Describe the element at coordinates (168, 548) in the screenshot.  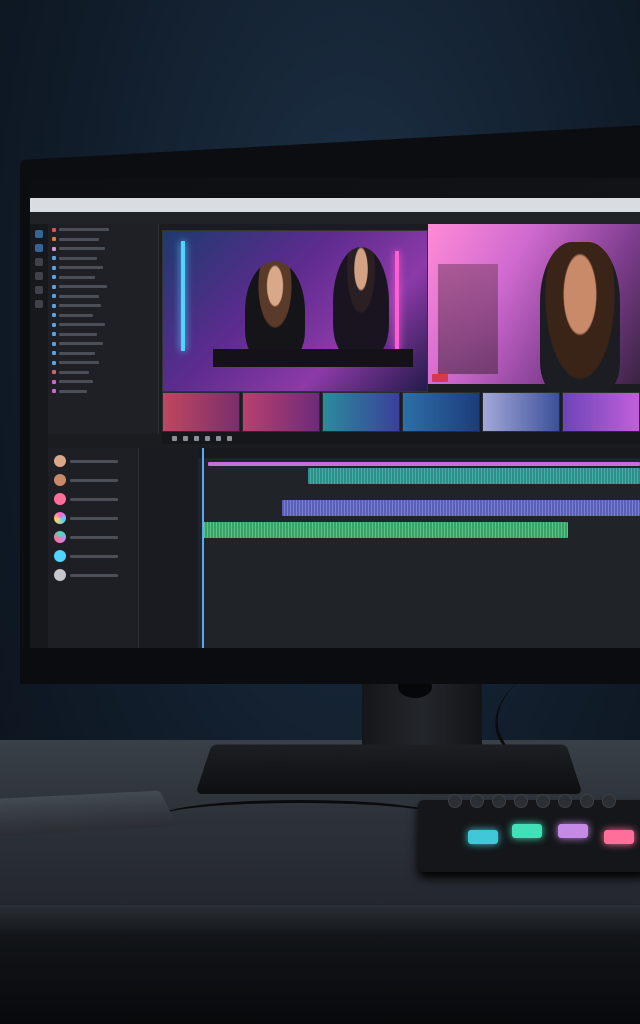
I see `track-headers` at that location.